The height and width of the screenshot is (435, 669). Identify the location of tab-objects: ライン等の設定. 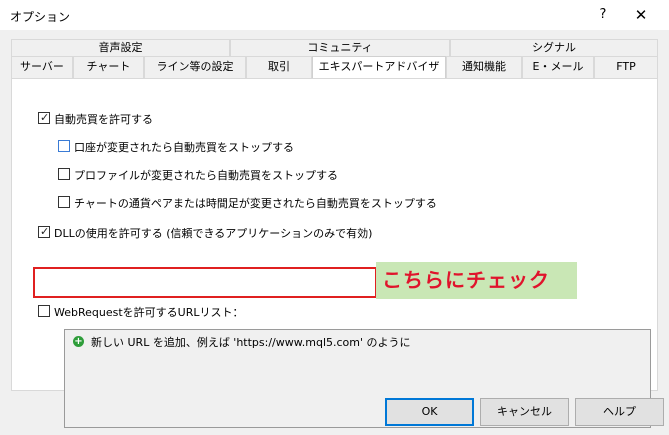
(195, 67).